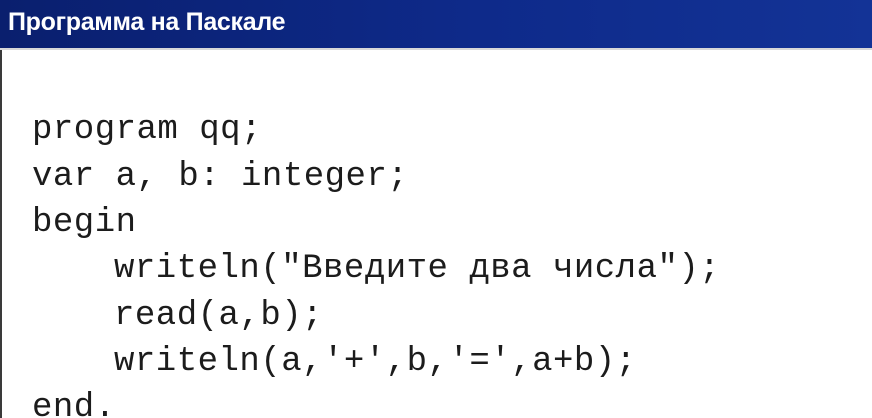 This screenshot has height=418, width=872. I want to click on code-line-writeln-prompt: writeln("Введите два числа");, so click(417, 269).